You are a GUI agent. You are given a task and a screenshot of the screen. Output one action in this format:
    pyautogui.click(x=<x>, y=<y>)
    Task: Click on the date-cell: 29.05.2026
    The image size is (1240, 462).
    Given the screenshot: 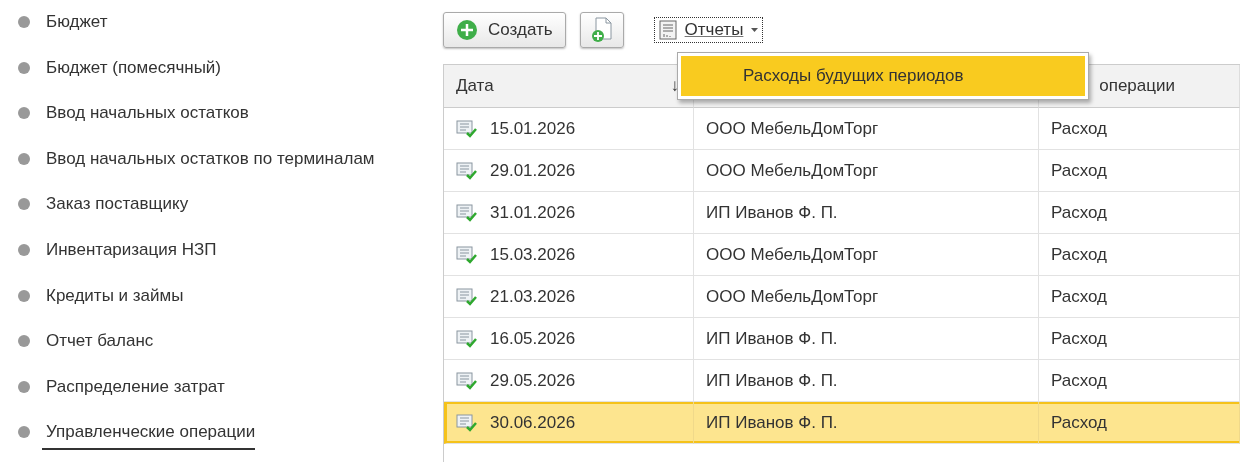 What is the action you would take?
    pyautogui.click(x=569, y=381)
    